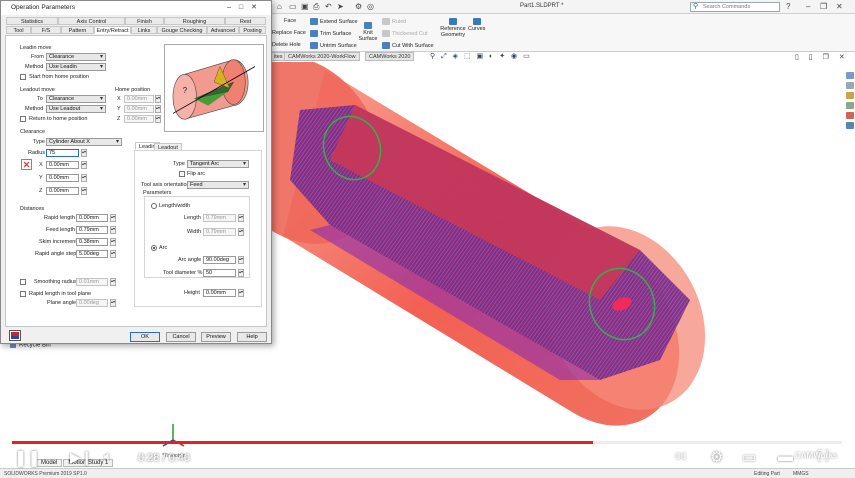 This screenshot has height=478, width=855. I want to click on return-to-home-checkbox, so click(23, 119).